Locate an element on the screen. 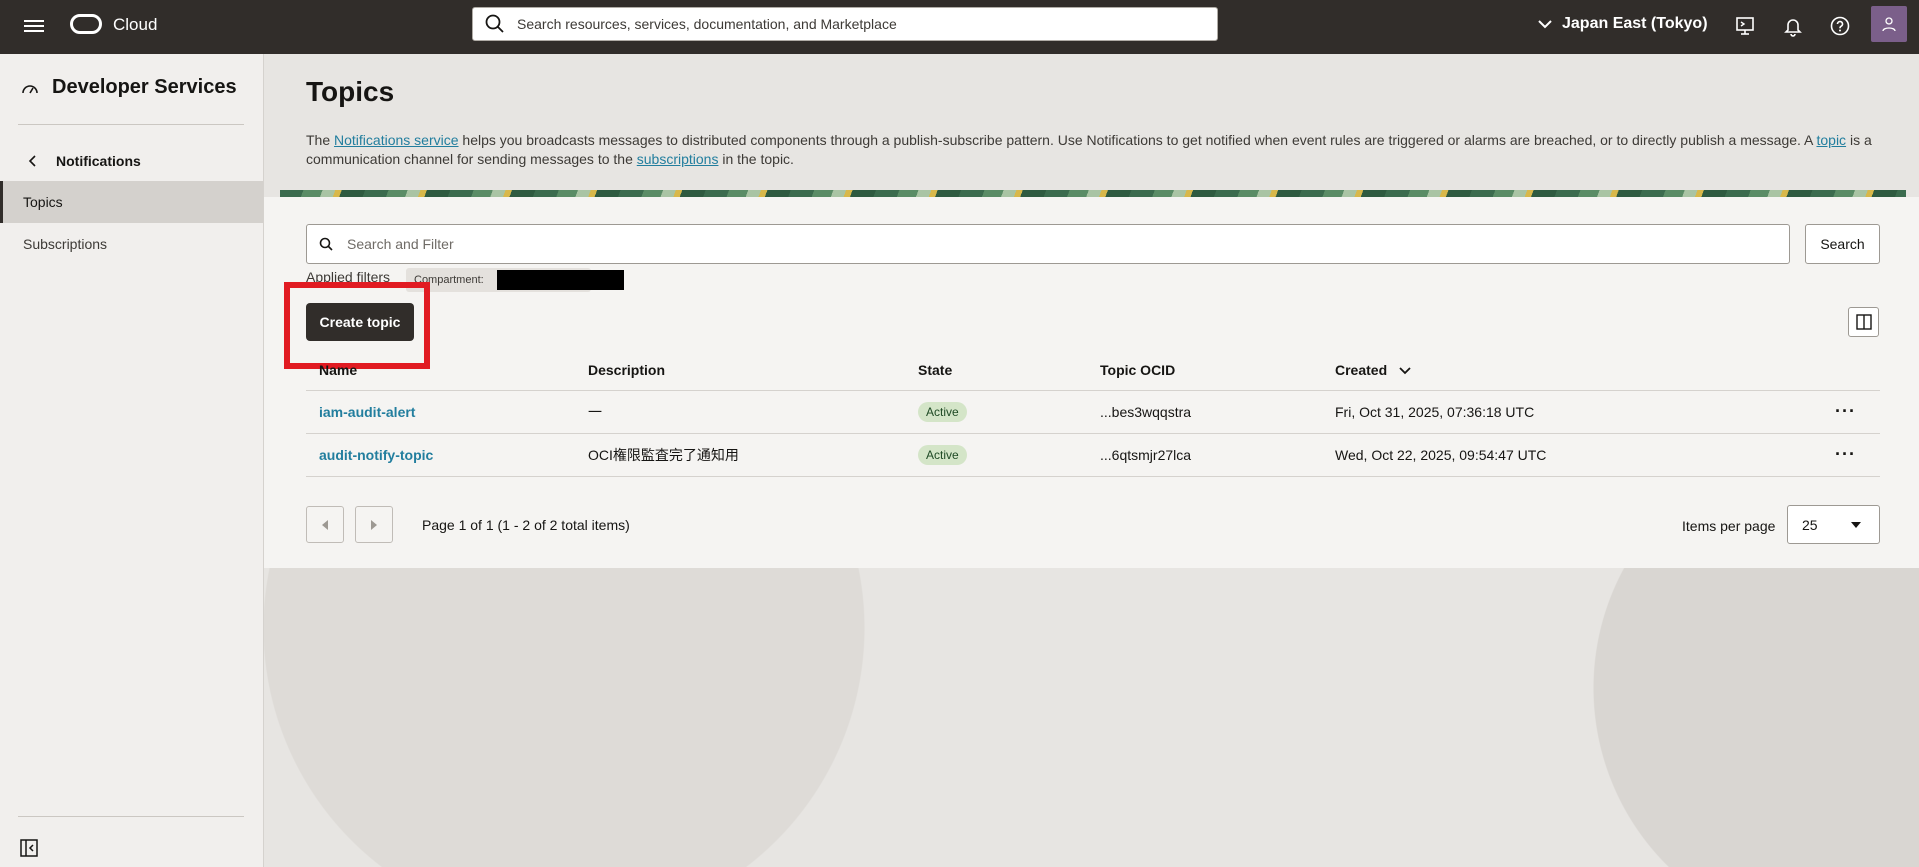  caret-left-icon is located at coordinates (325, 524).